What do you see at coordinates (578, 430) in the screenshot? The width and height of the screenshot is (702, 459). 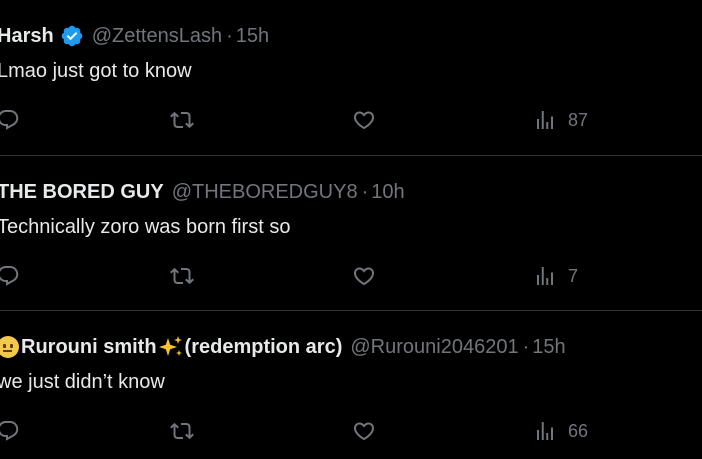 I see `views-count: 66` at bounding box center [578, 430].